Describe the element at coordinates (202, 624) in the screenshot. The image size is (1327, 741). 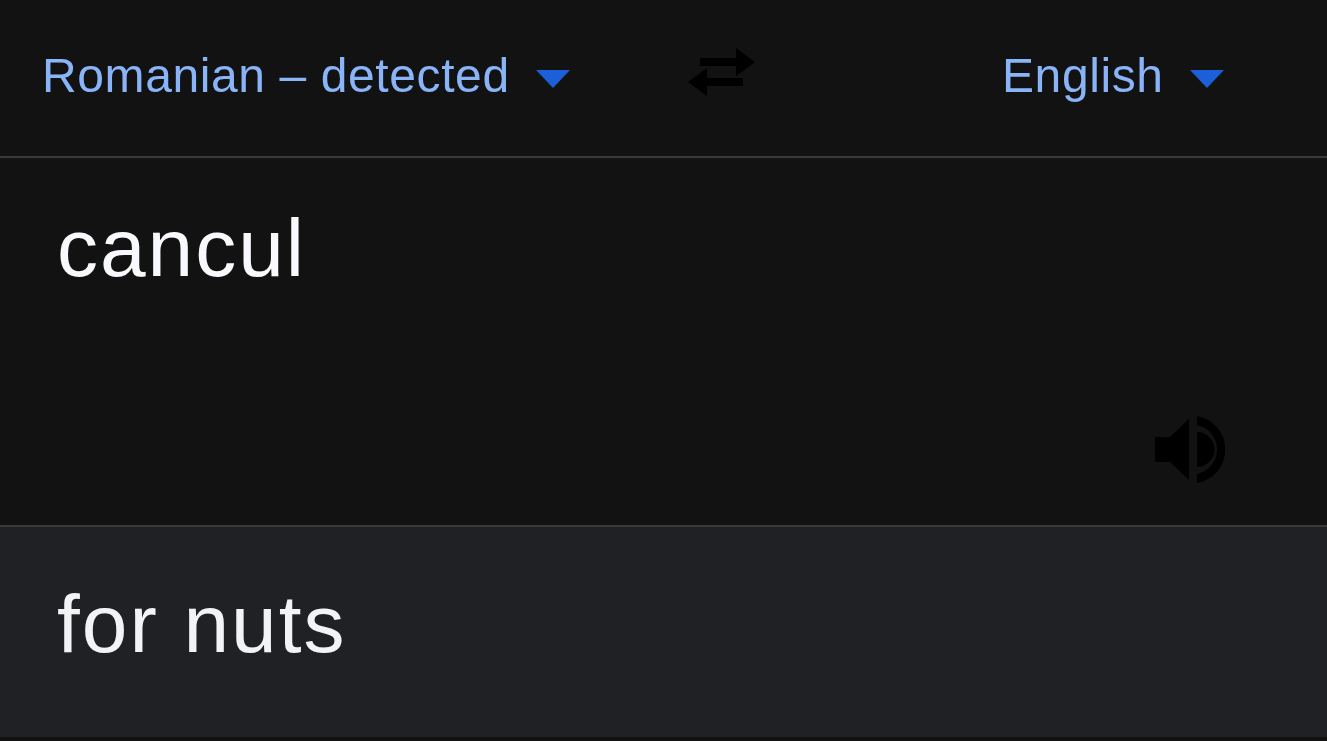
I see `translation-text: for nuts` at that location.